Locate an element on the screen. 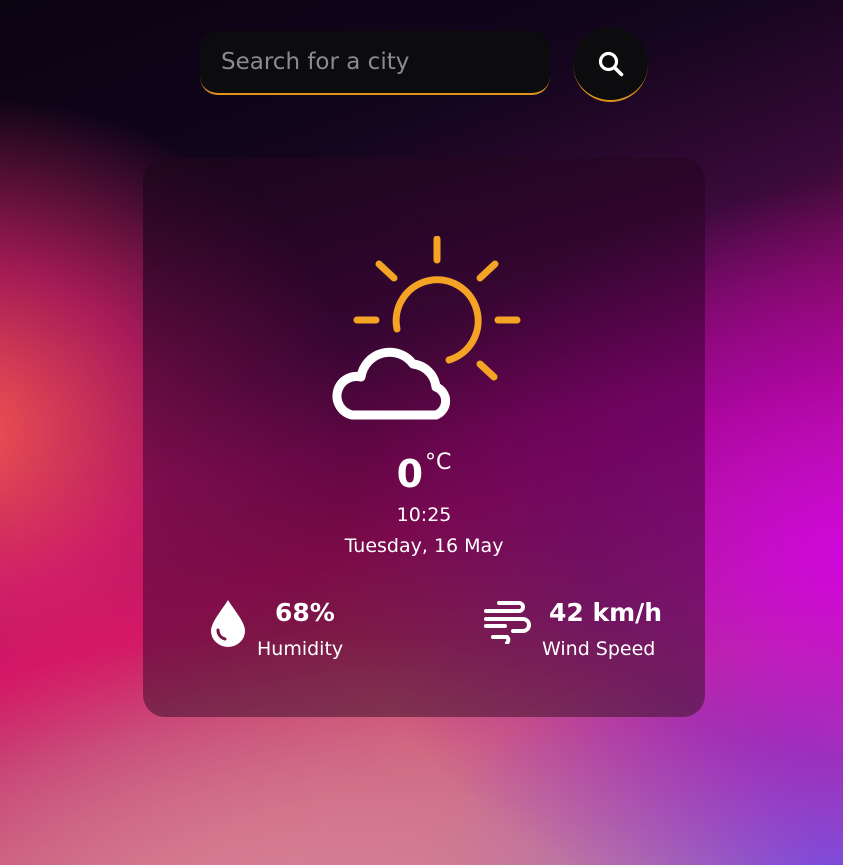 The image size is (843, 865). temperature-unit: °C is located at coordinates (438, 462).